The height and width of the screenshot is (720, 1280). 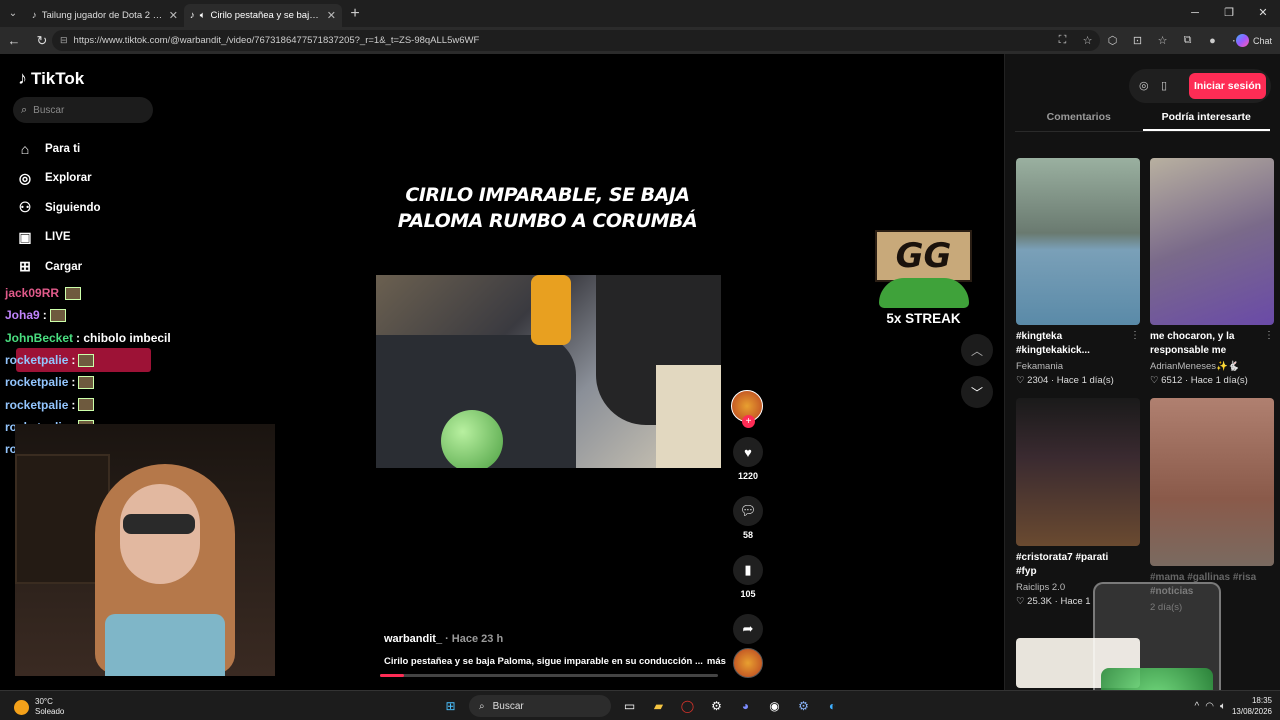 What do you see at coordinates (923, 318) in the screenshot?
I see `streak-label: 5x STREAK` at bounding box center [923, 318].